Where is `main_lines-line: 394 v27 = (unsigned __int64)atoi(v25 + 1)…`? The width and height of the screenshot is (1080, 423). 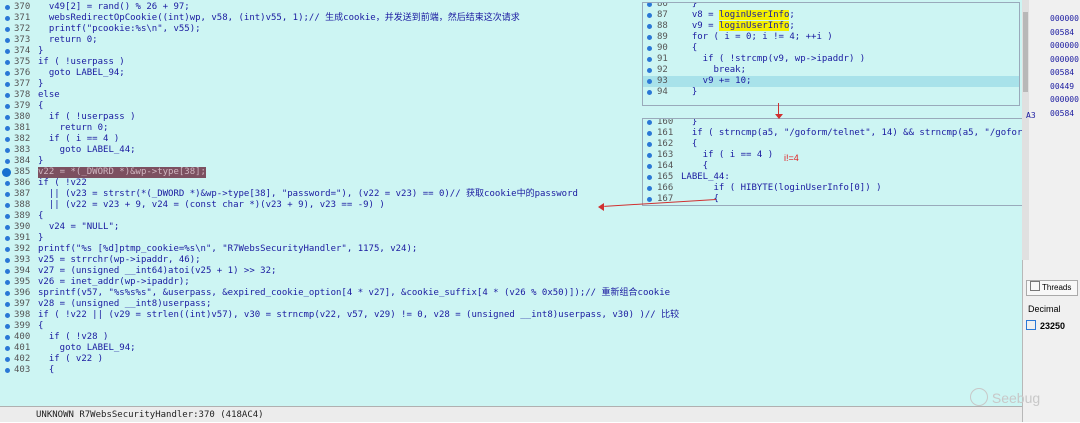
main_lines-line: 394 v27 = (unsigned __int64)atoi(v25 + 1)… is located at coordinates (511, 271).